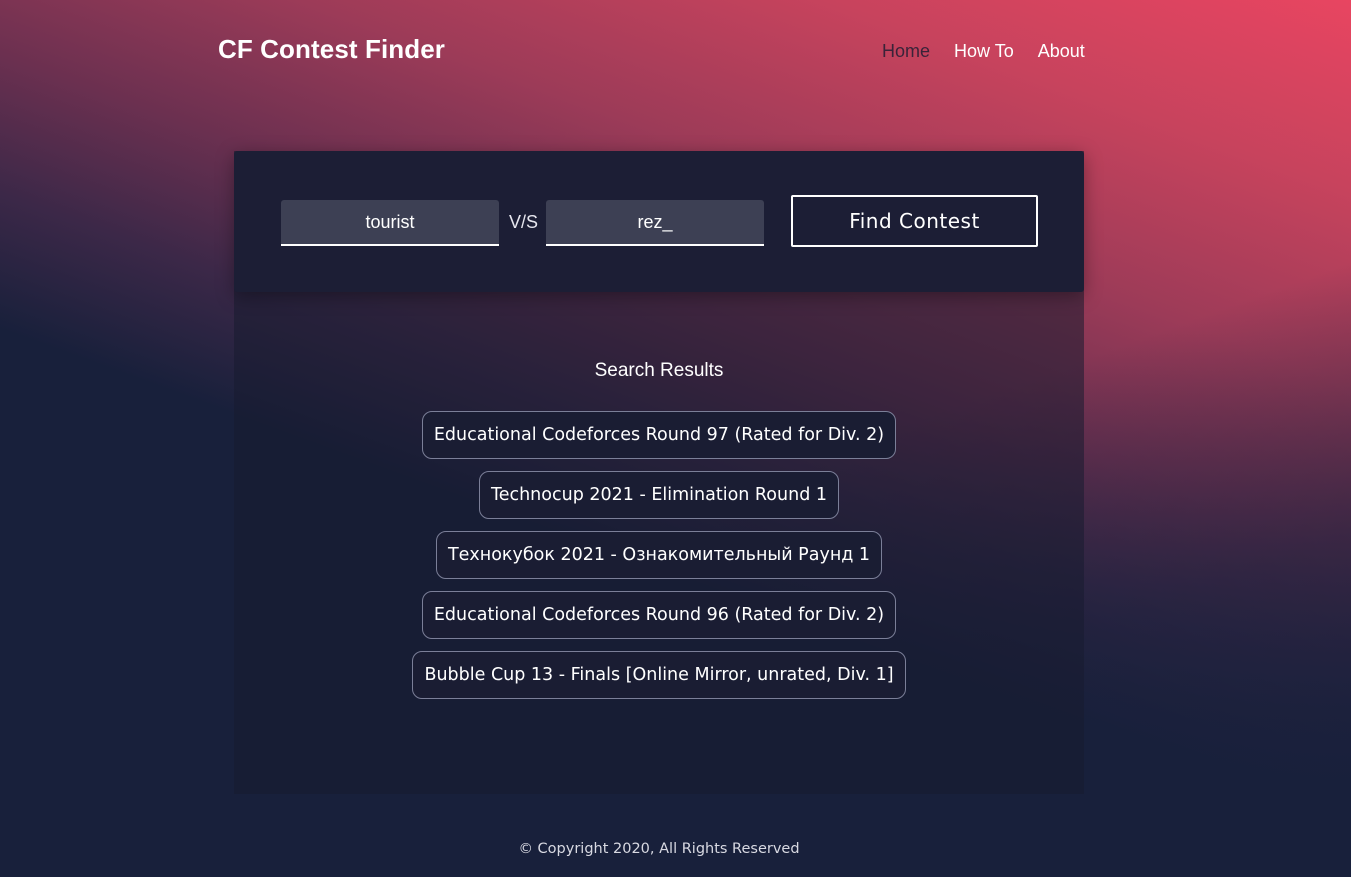  Describe the element at coordinates (658, 495) in the screenshot. I see `result-item: Technocup 2021 - Elimination Round 1` at that location.